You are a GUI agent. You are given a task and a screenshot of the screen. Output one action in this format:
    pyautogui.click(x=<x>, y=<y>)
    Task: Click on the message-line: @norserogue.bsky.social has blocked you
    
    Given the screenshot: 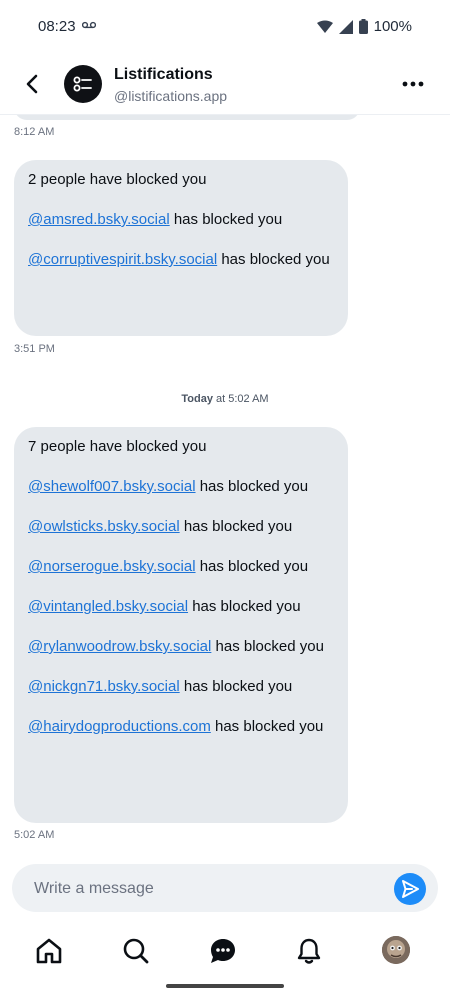 What is the action you would take?
    pyautogui.click(x=168, y=566)
    